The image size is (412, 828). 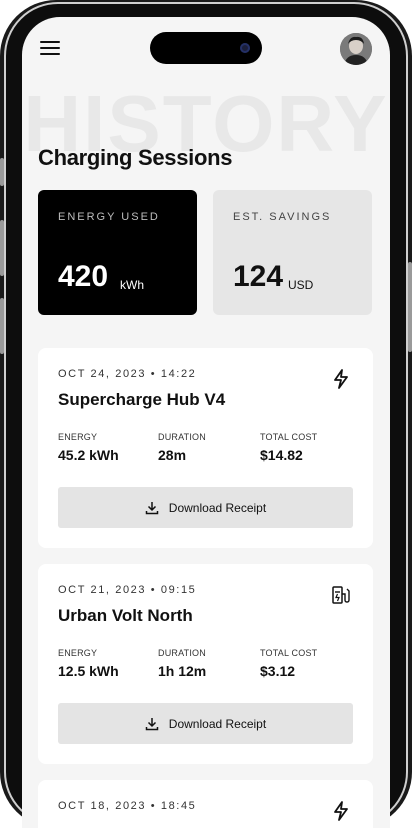 I want to click on est-savings-value: 124, so click(x=258, y=276).